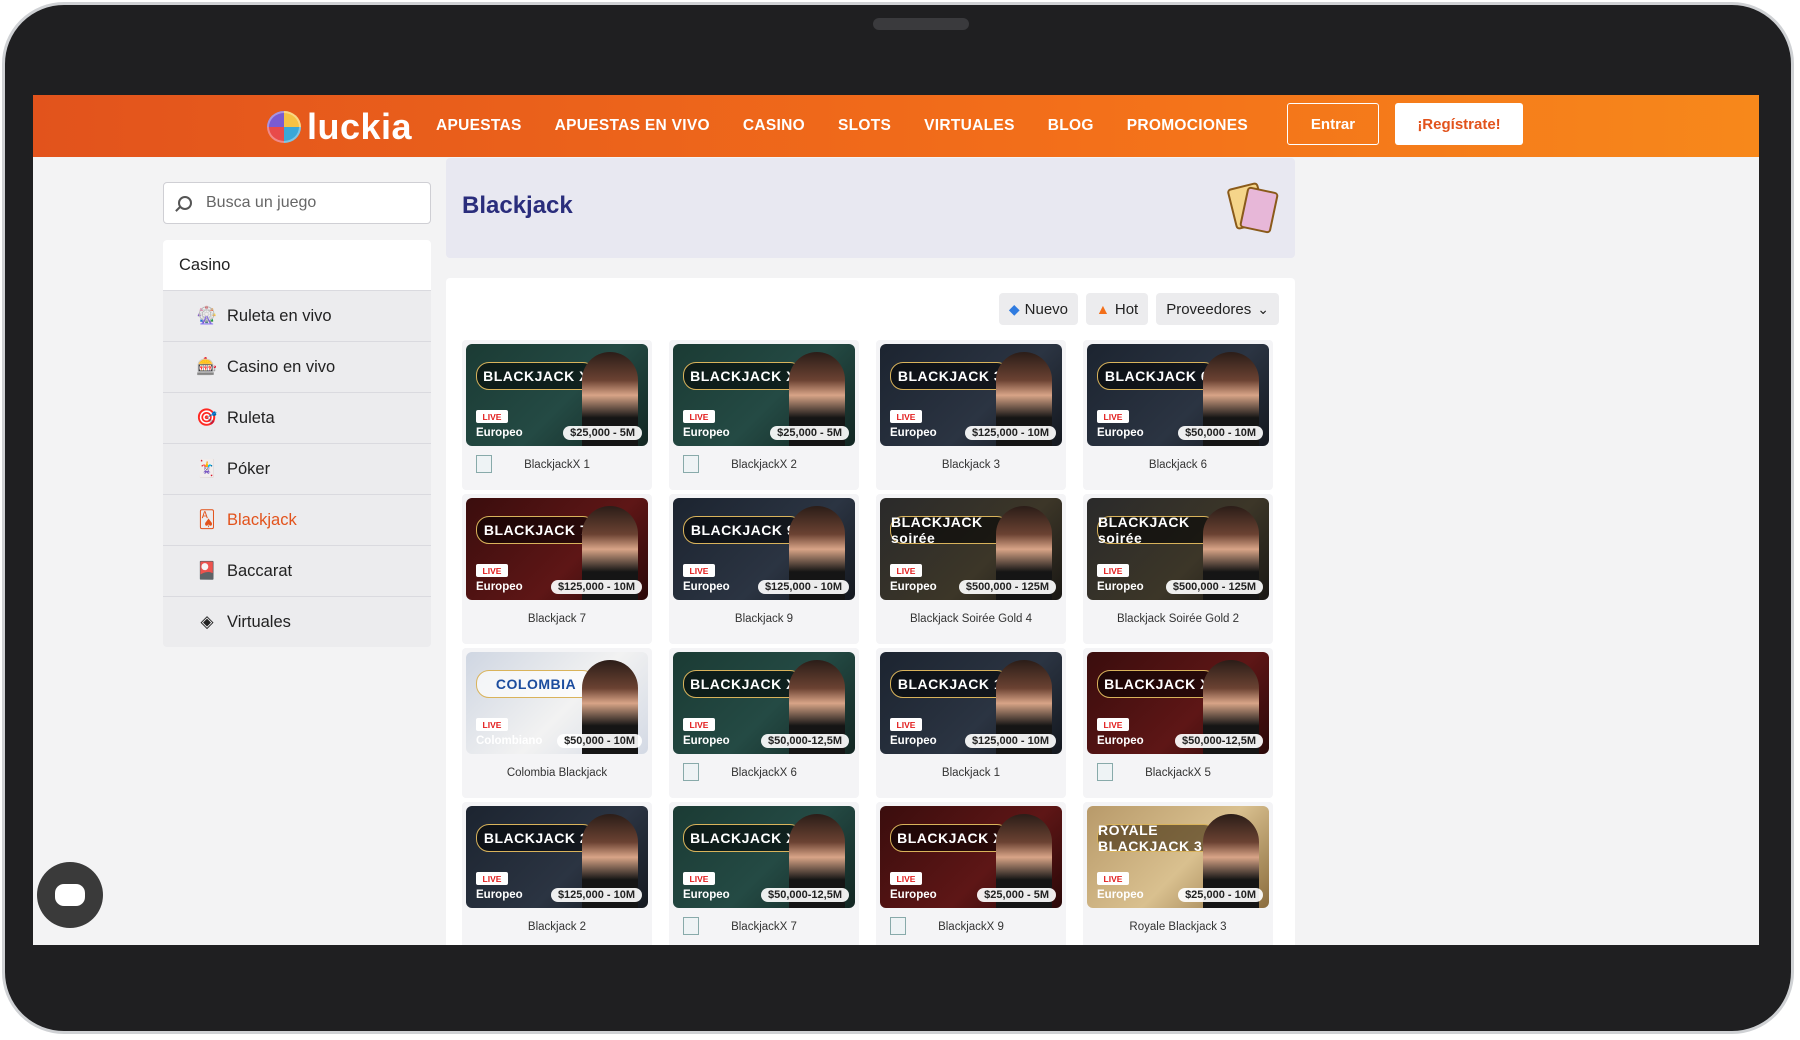 This screenshot has width=1800, height=1040. I want to click on bet-range-badge: $50,000-12,5M, so click(1219, 741).